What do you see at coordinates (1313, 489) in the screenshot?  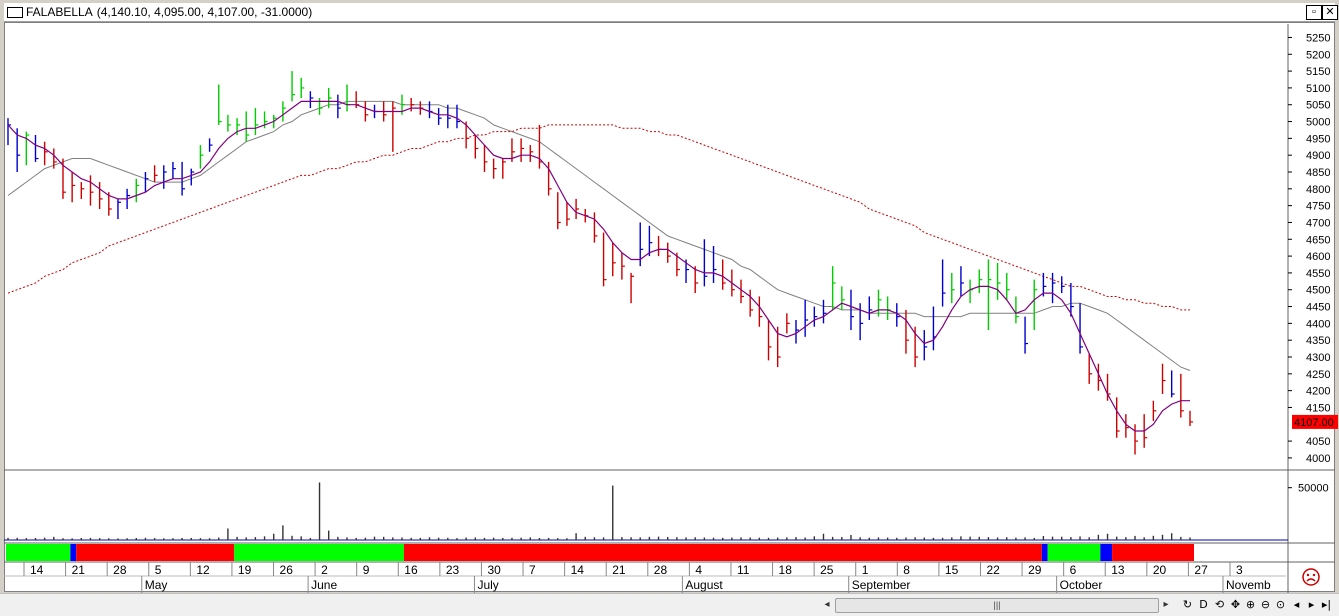 I see `volume-axis-tick-label: 50000` at bounding box center [1313, 489].